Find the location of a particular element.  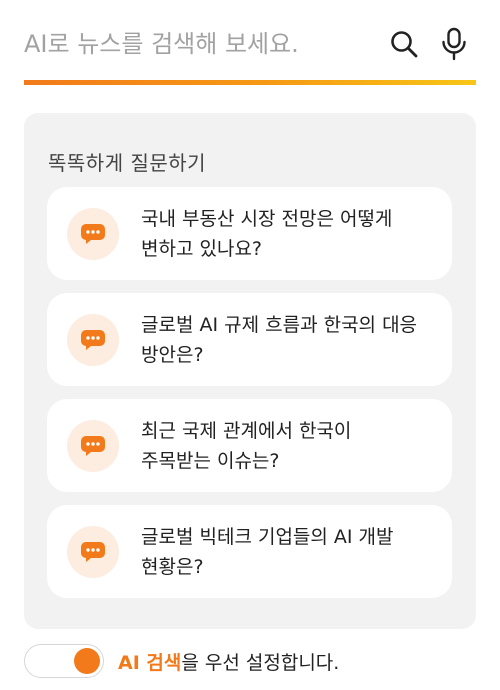

voice-search-button is located at coordinates (454, 44).